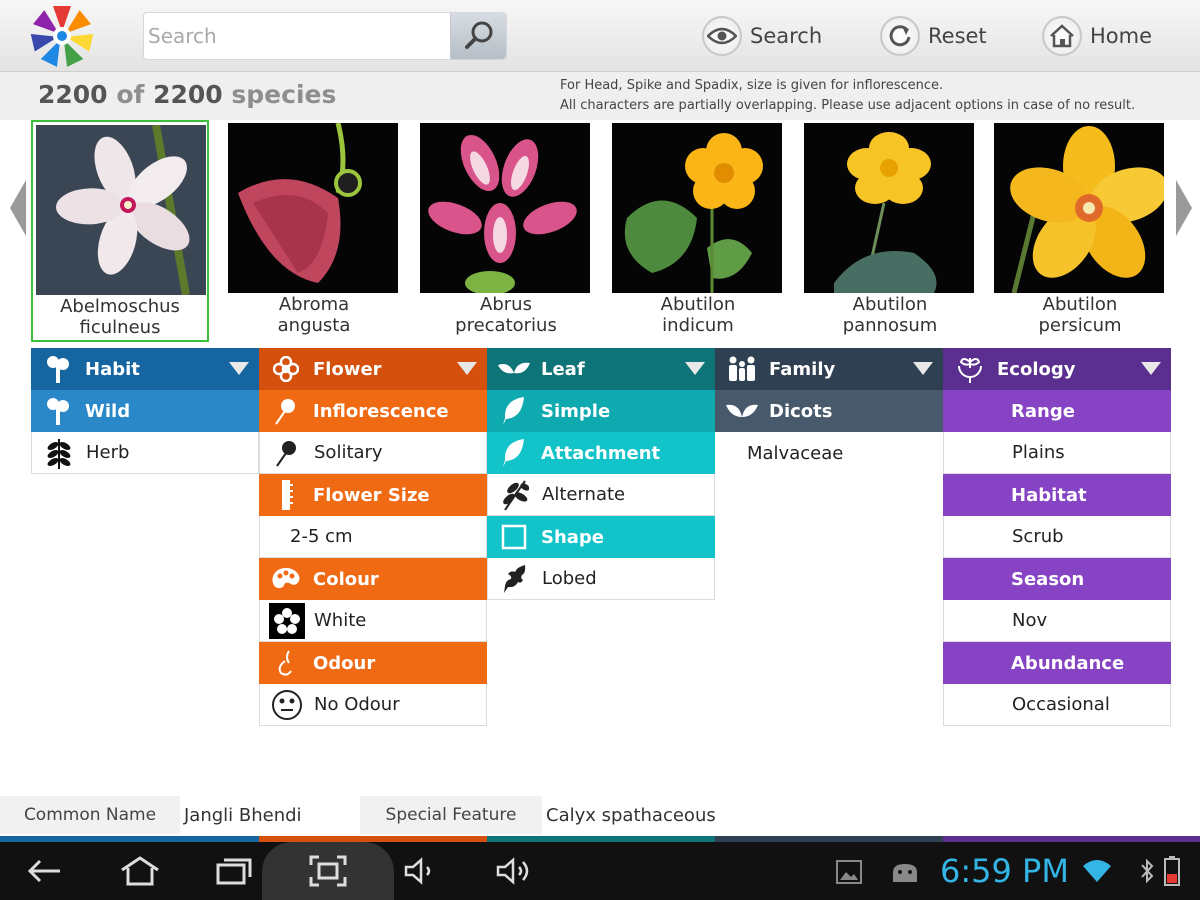  What do you see at coordinates (373, 411) in the screenshot?
I see `flower-inflorescence-option: Inflorescence` at bounding box center [373, 411].